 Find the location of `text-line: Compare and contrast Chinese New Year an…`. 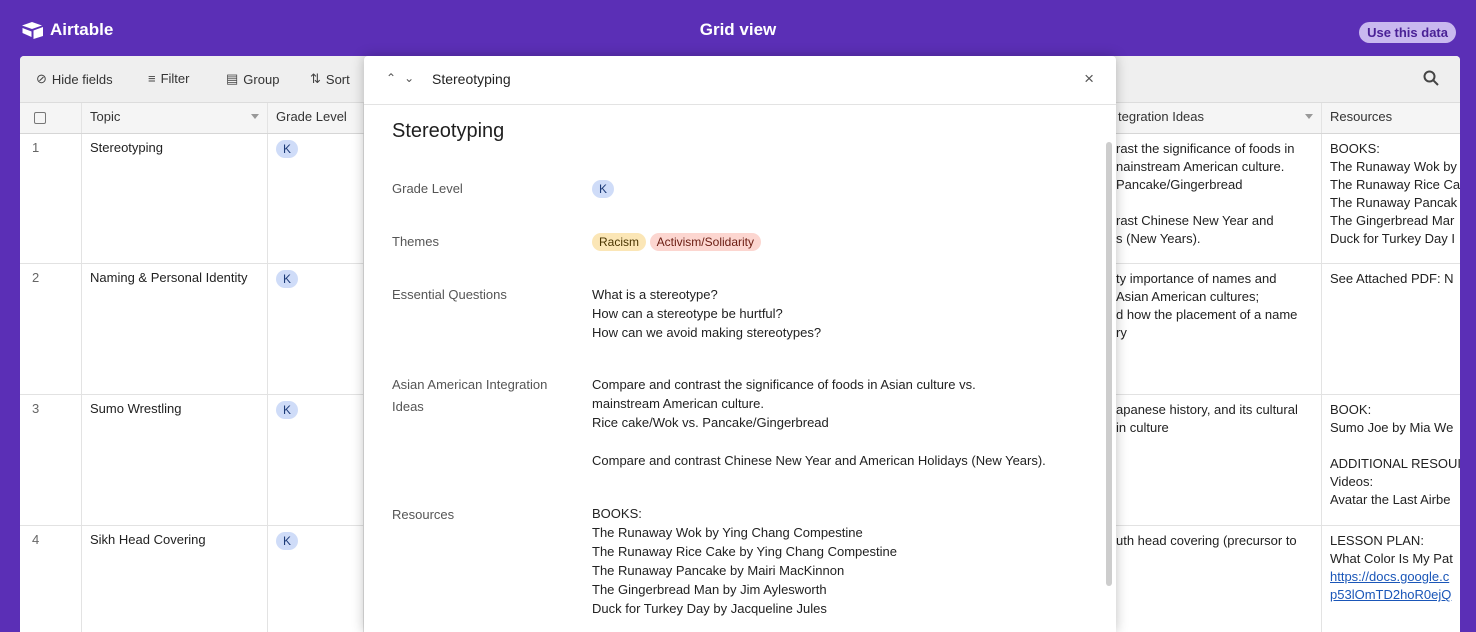

text-line: Compare and contrast Chinese New Year an… is located at coordinates (819, 460).